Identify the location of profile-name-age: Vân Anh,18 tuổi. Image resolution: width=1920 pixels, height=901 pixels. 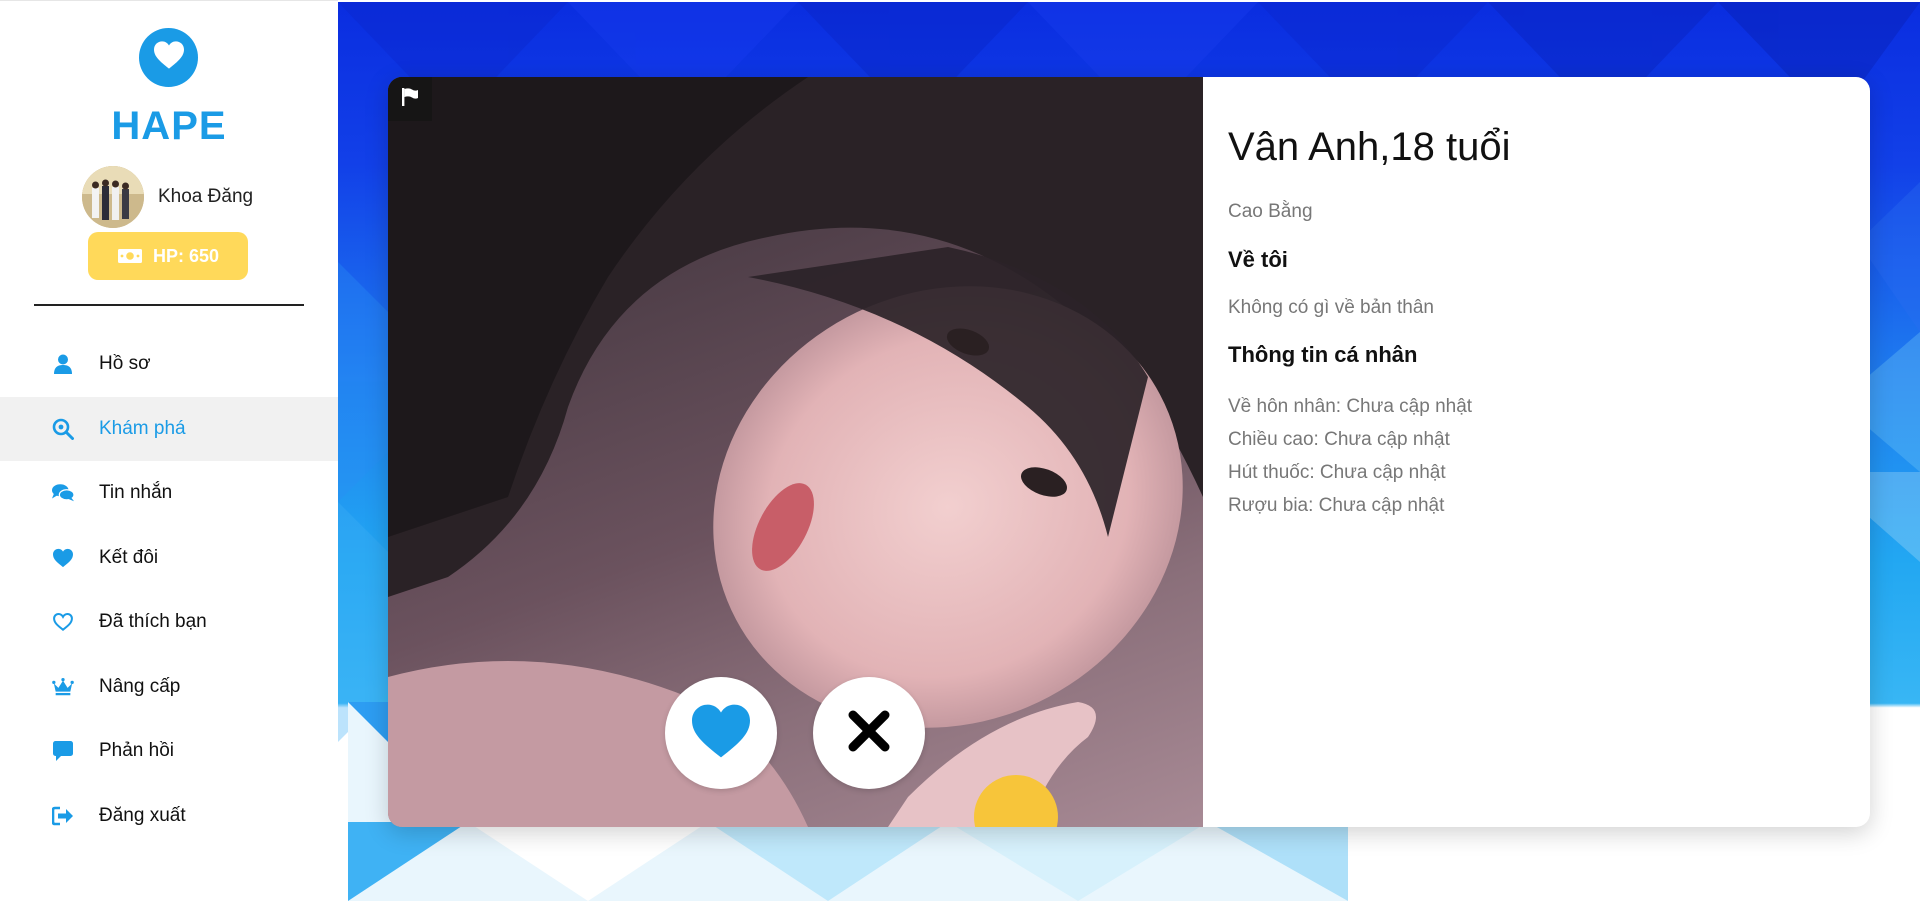
(1369, 147).